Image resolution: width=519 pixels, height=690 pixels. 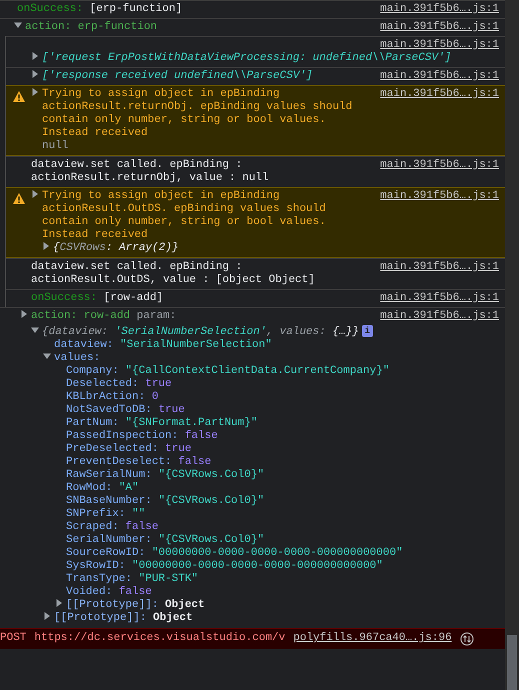 I want to click on log-message: dataview.set called. epBinding : actionResult.OutDS, value : [object Object], so click(x=173, y=273).